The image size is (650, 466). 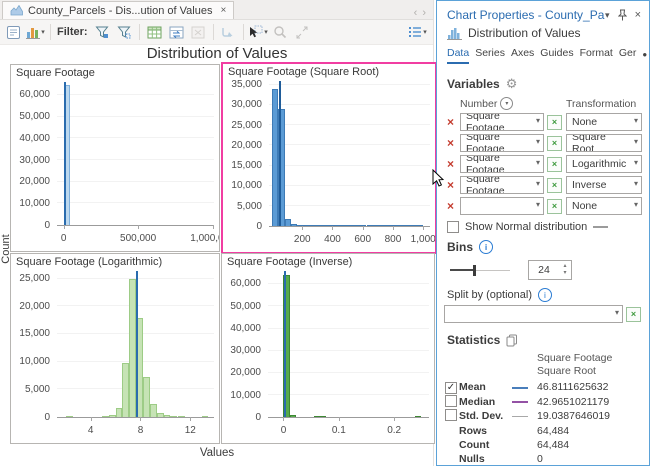 I want to click on bins-slider, so click(x=480, y=270).